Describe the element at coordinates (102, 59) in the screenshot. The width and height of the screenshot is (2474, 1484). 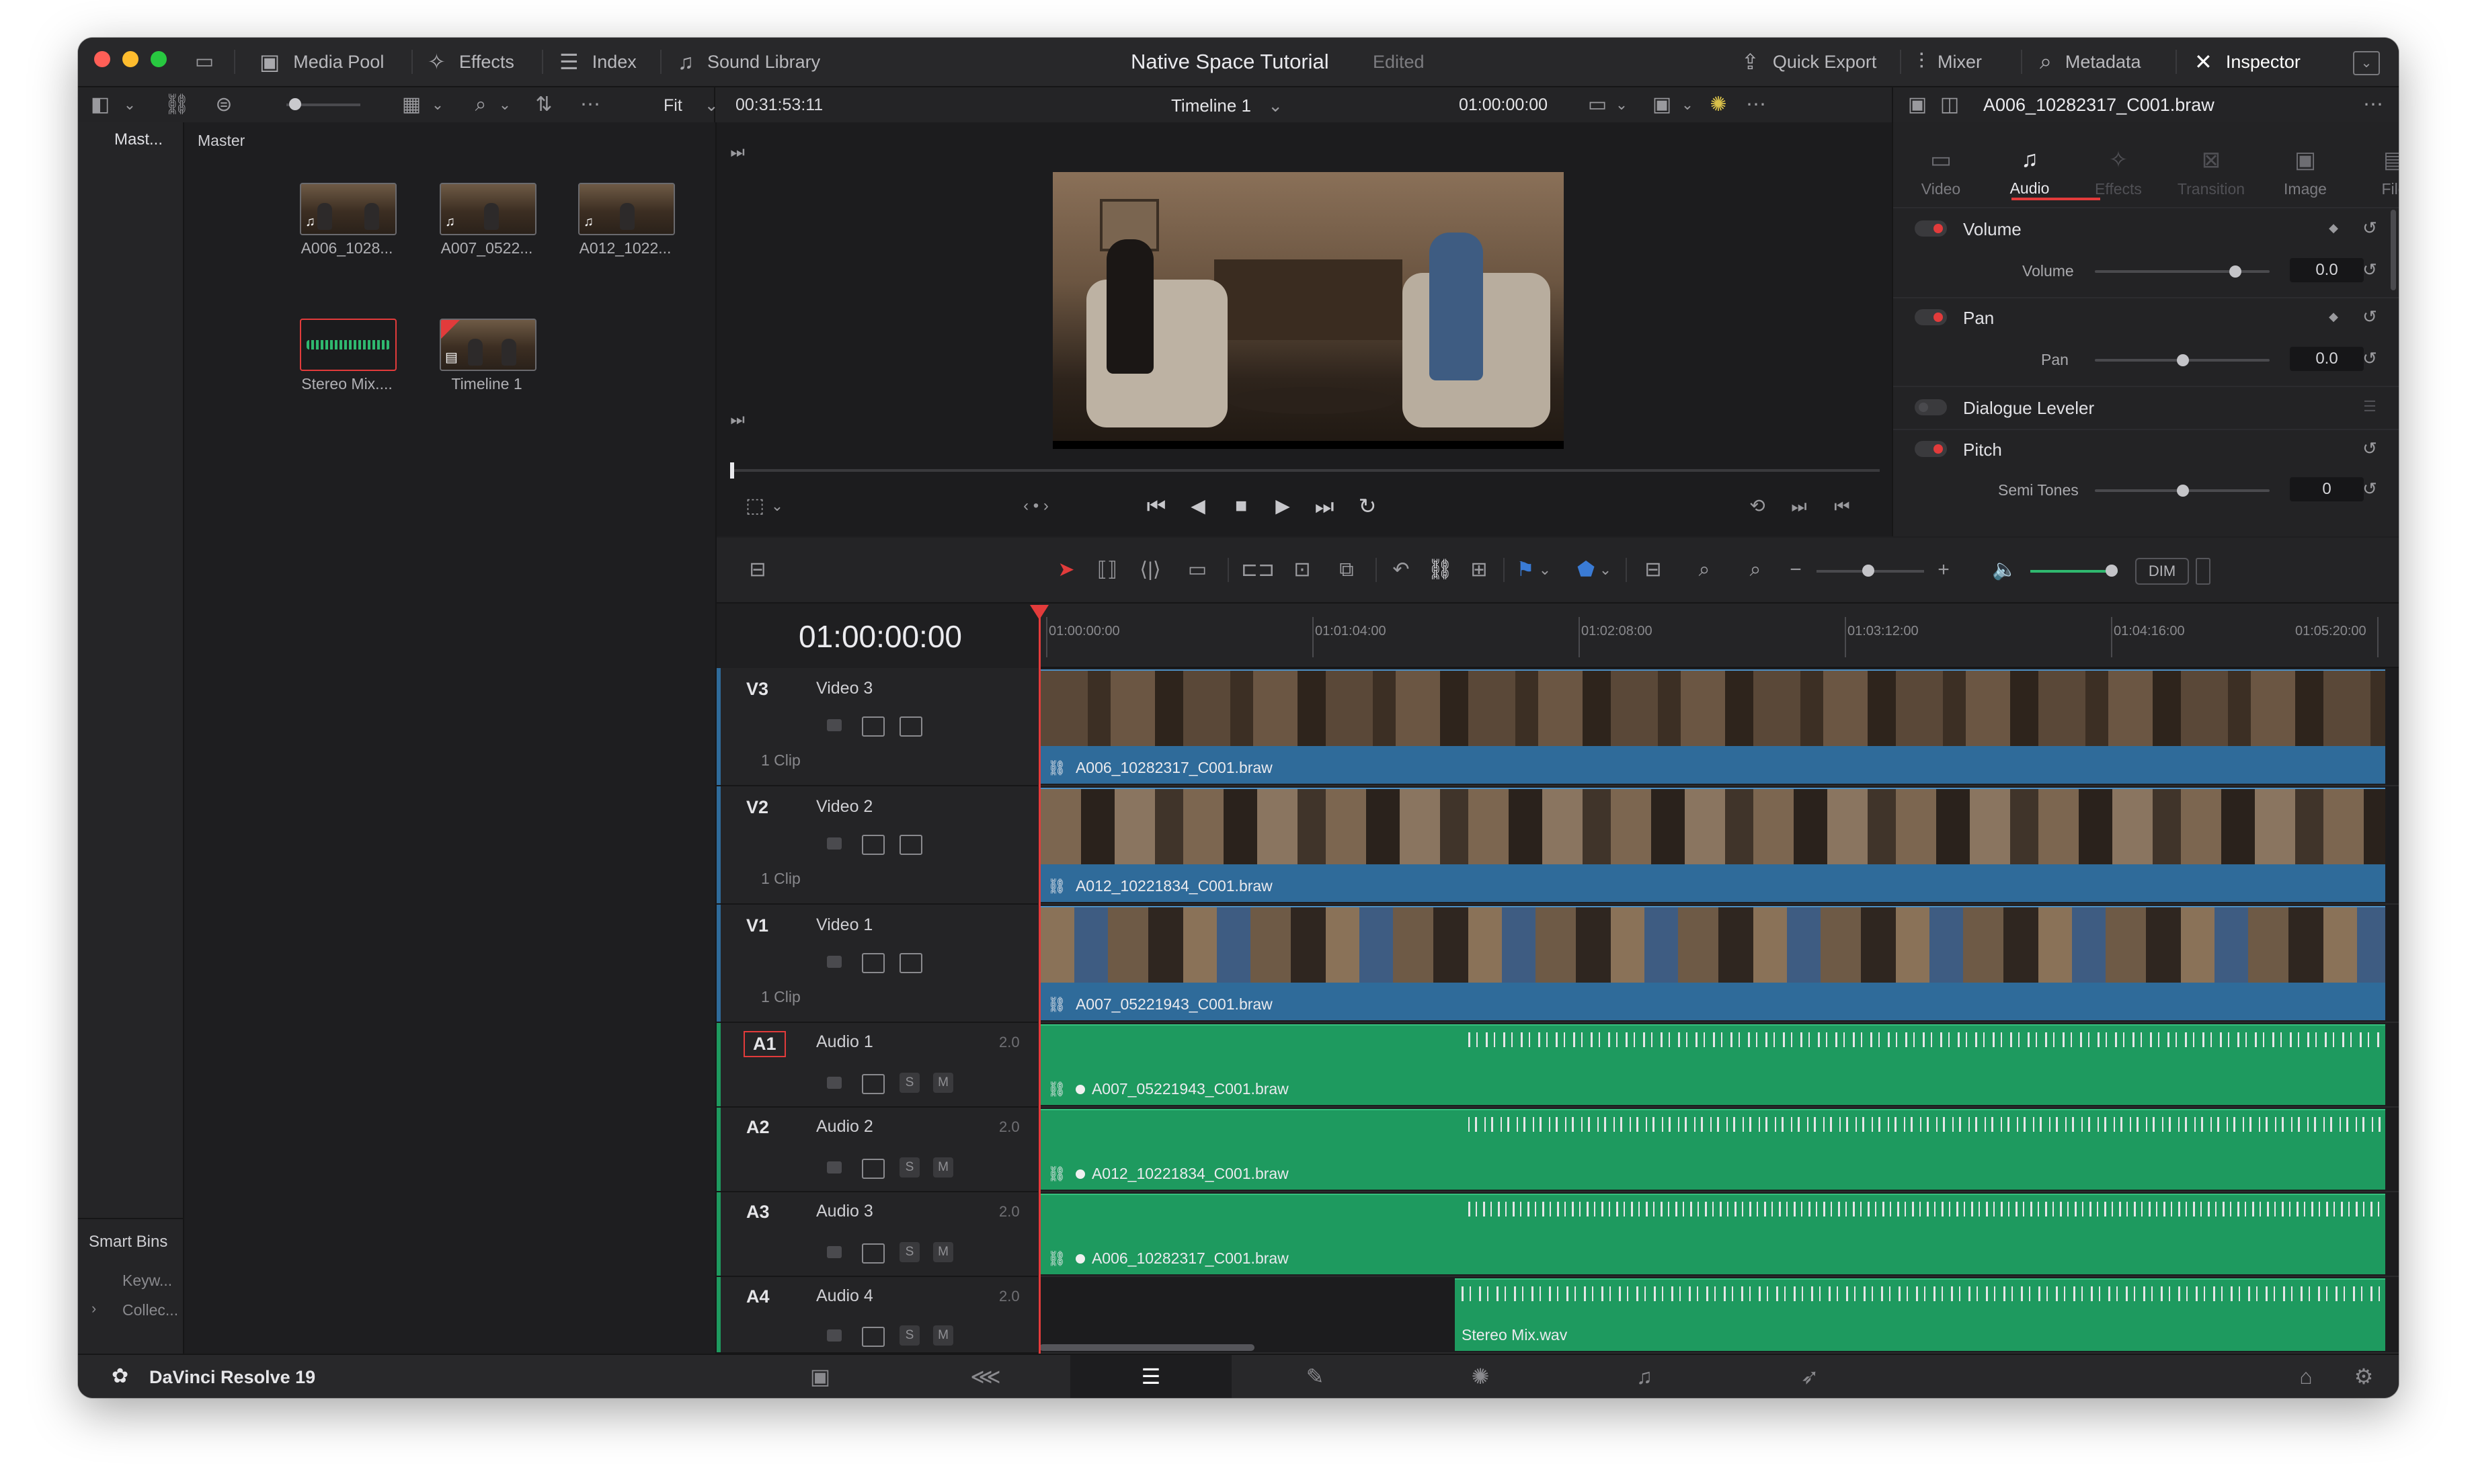
I see `close-window-button` at that location.